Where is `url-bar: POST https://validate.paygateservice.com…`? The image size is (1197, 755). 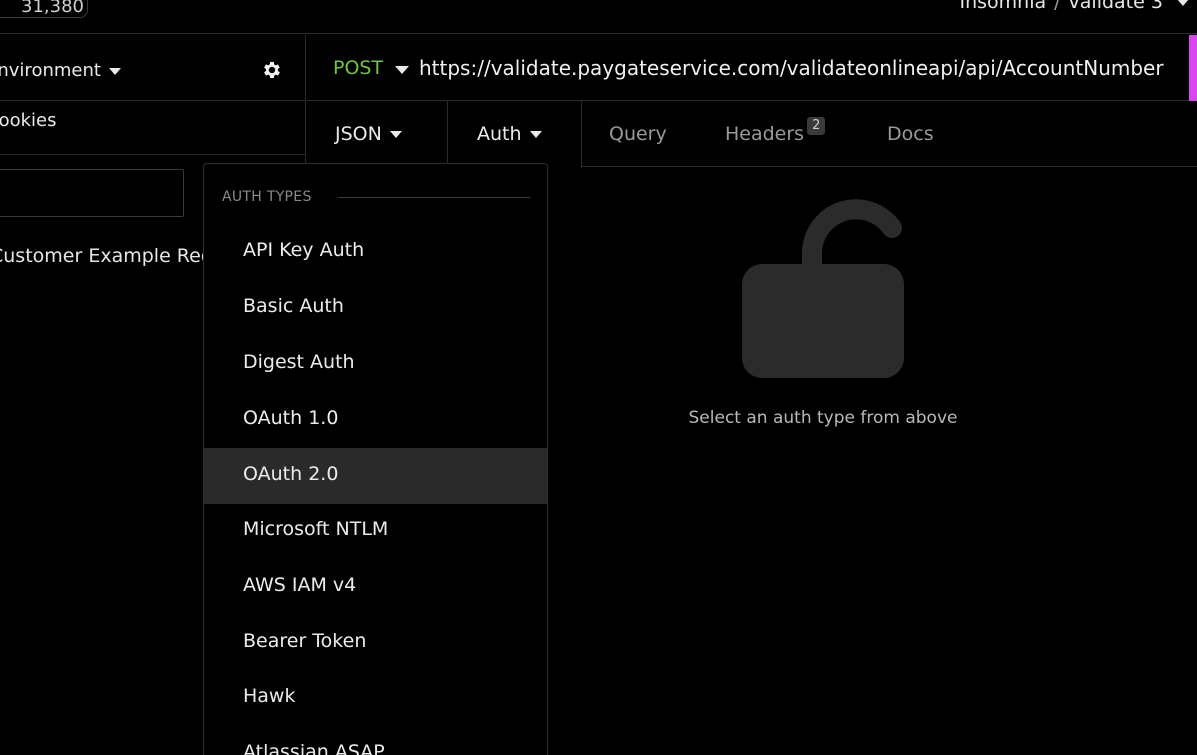
url-bar: POST https://validate.paygateservice.com… is located at coordinates (752, 68).